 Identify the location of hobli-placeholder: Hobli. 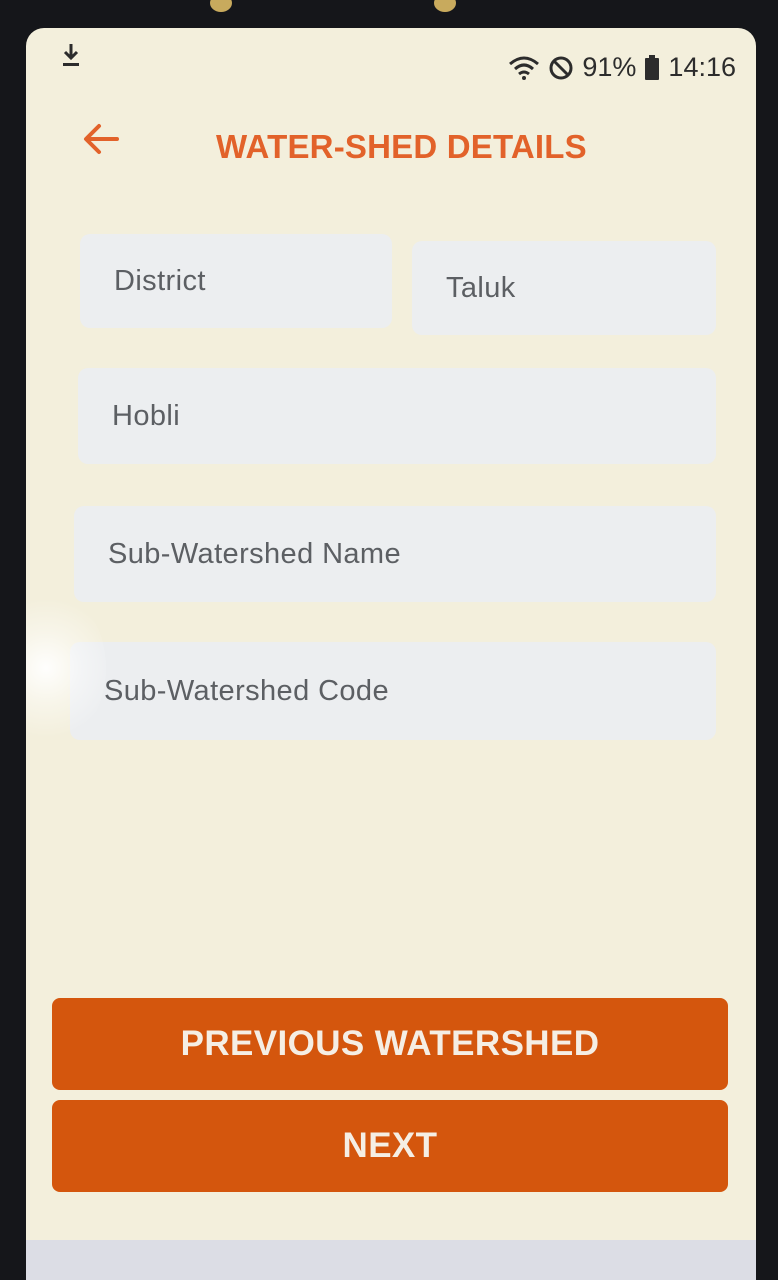
(146, 415).